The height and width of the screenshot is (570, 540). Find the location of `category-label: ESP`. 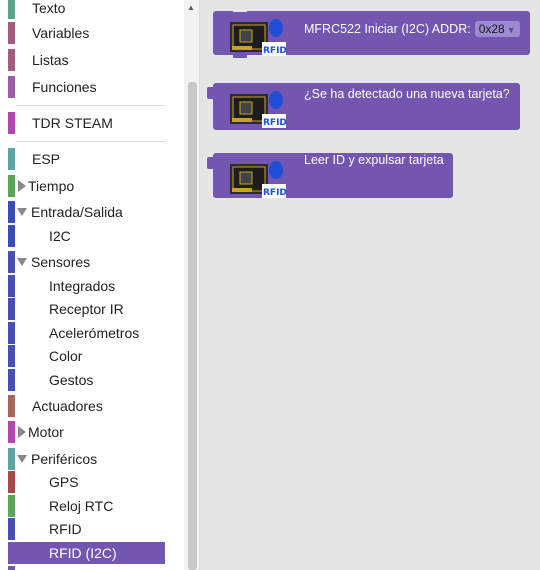

category-label: ESP is located at coordinates (46, 159).